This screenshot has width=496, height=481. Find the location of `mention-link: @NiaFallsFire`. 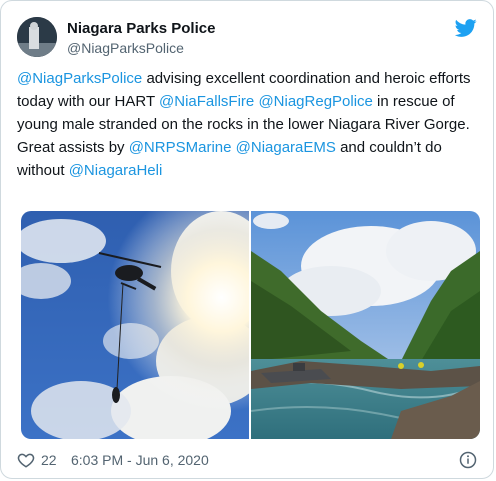

mention-link: @NiaFallsFire is located at coordinates (206, 101).